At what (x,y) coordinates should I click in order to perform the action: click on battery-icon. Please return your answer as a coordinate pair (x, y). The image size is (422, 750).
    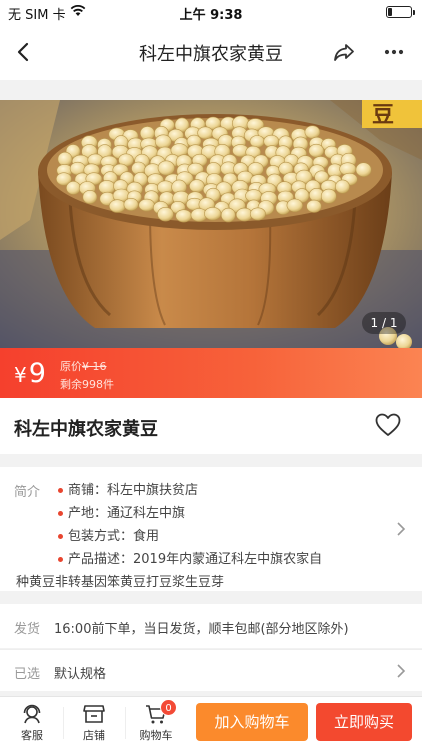
    Looking at the image, I should click on (400, 12).